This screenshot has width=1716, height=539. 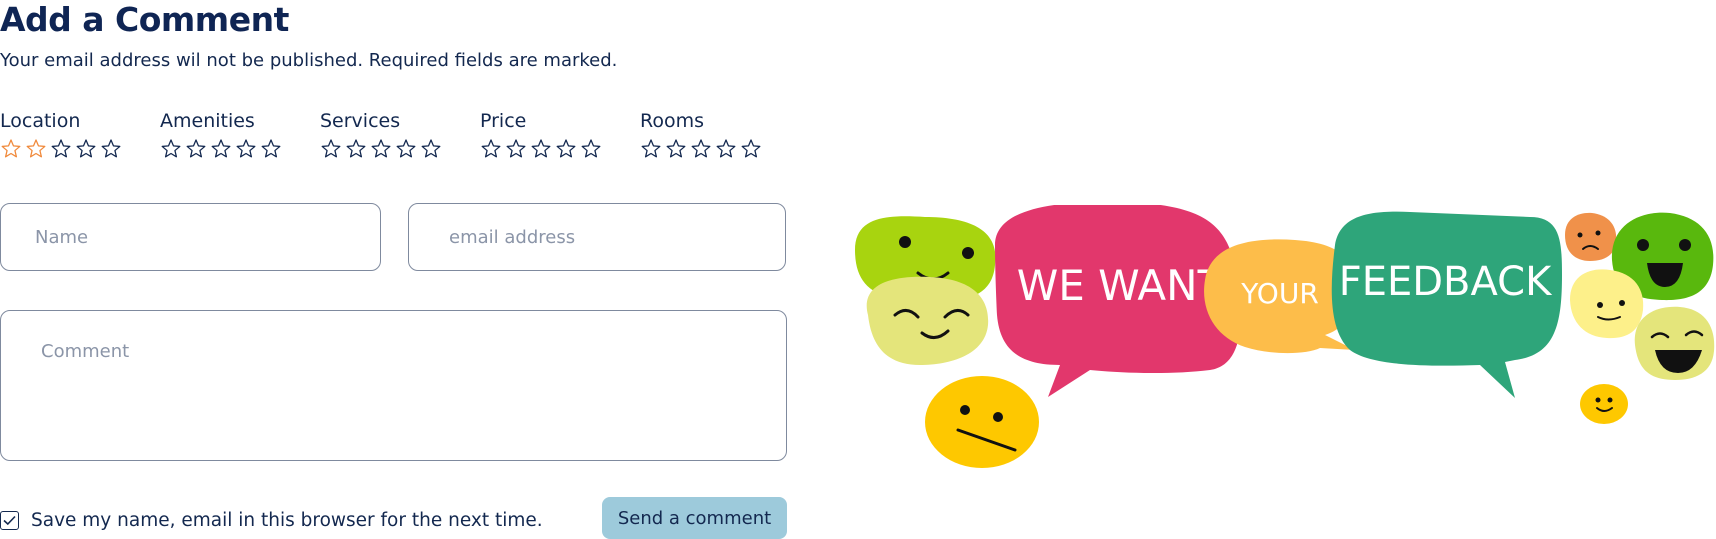 I want to click on bubble-feedback: FEEDBACK, so click(x=1446, y=304).